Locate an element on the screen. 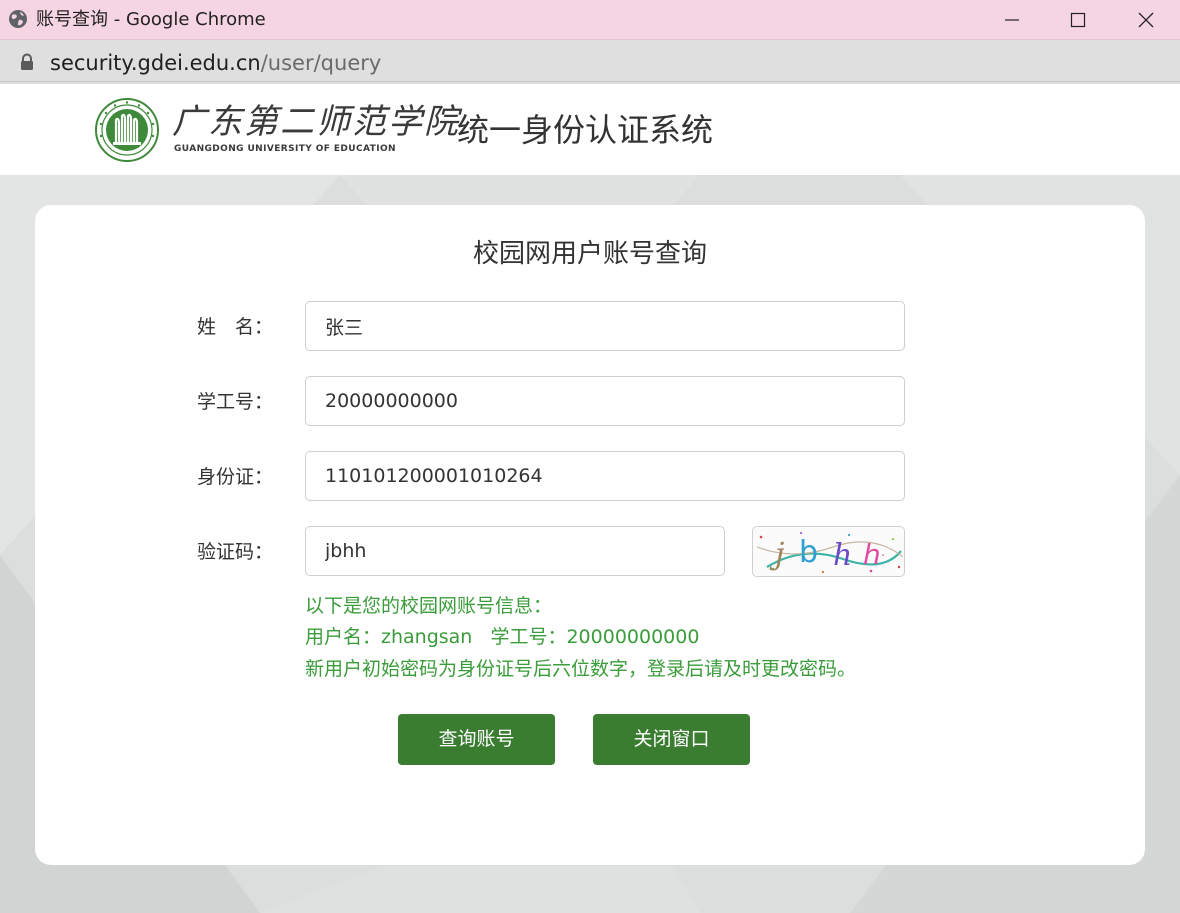 This screenshot has height=913, width=1180. close-window-page-button: 关闭窗口 is located at coordinates (671, 739).